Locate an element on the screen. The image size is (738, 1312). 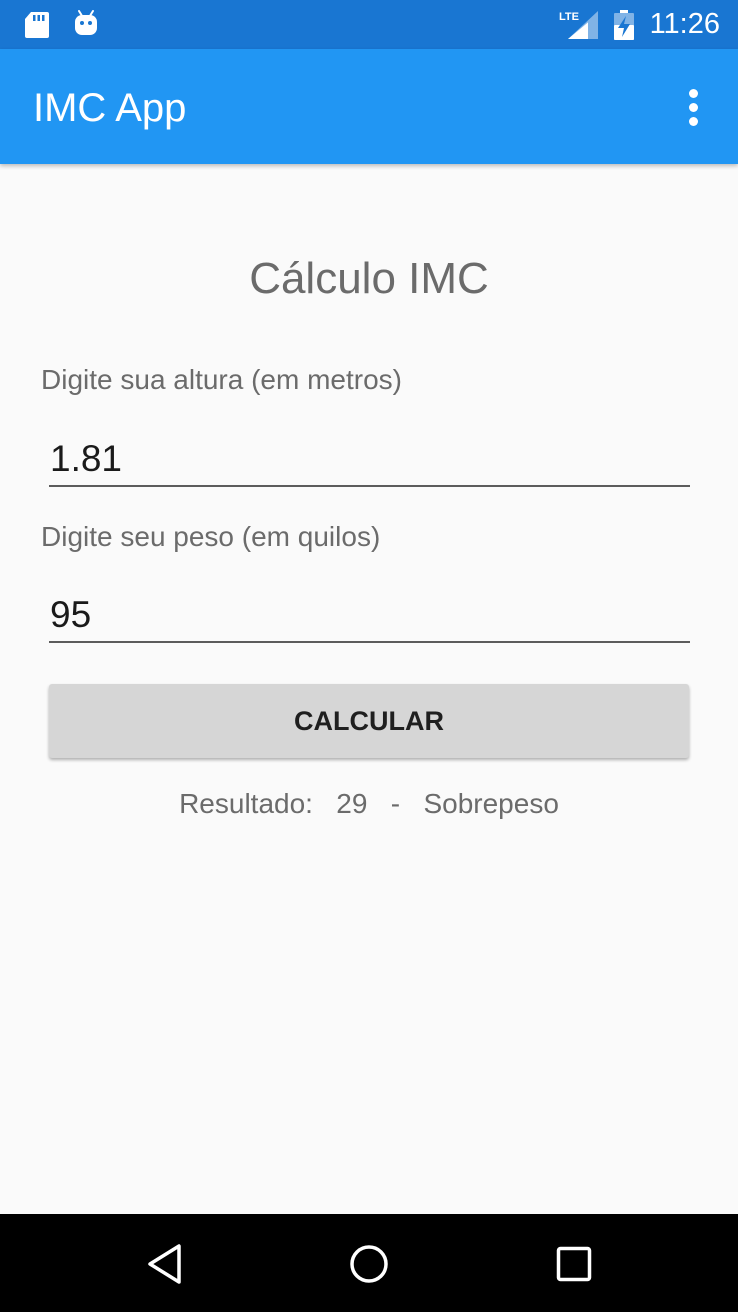
weight-label: Digite seu peso (em quilos) is located at coordinates (211, 536).